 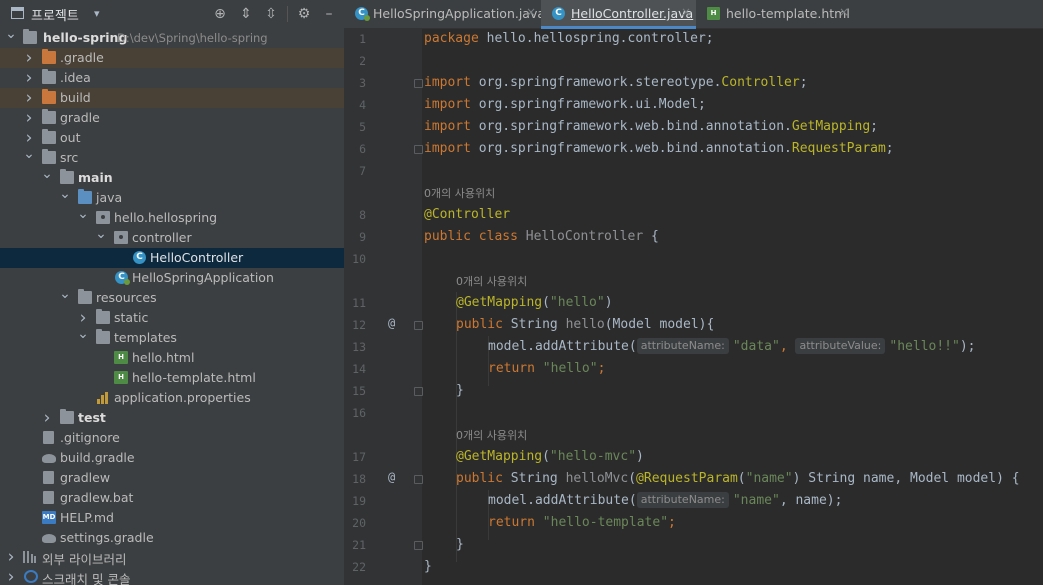 I want to click on tree-item-hello-template-html: H hello-template.html, so click(x=172, y=378).